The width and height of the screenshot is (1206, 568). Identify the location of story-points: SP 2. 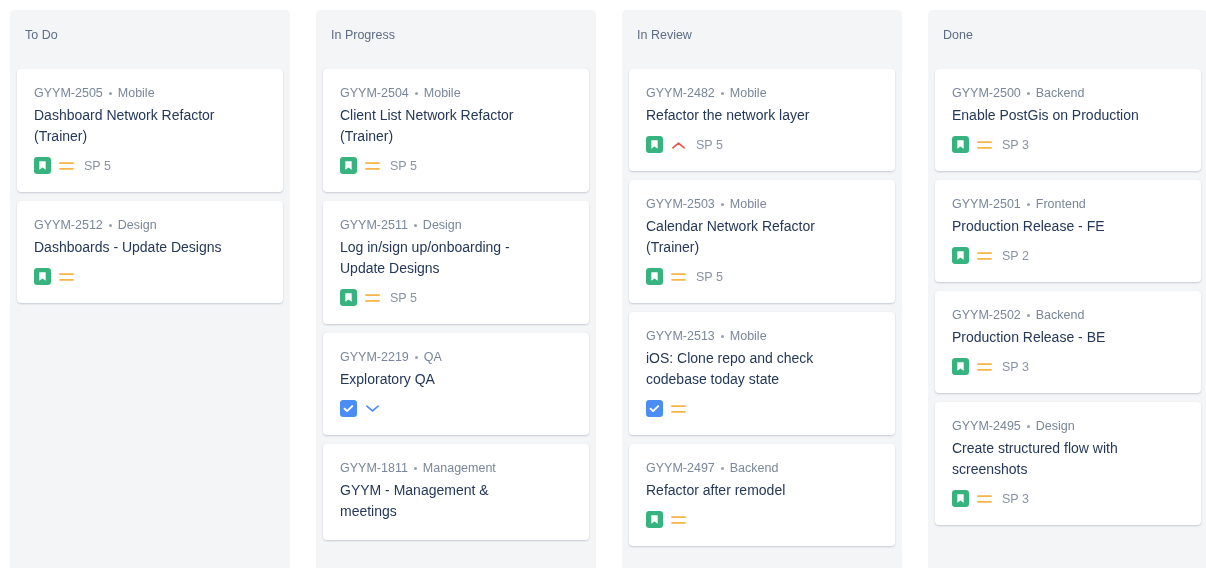
(1015, 255).